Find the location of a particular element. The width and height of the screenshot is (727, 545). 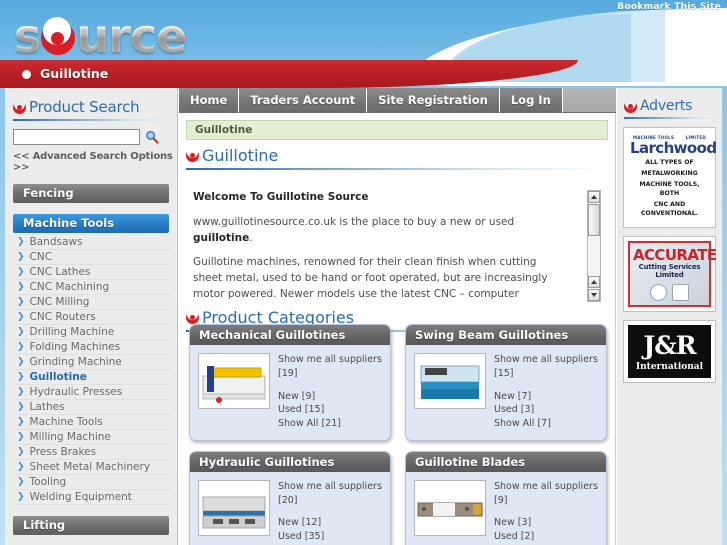

sidebar-item-lathes: ❯ Lathes is located at coordinates (91, 407).